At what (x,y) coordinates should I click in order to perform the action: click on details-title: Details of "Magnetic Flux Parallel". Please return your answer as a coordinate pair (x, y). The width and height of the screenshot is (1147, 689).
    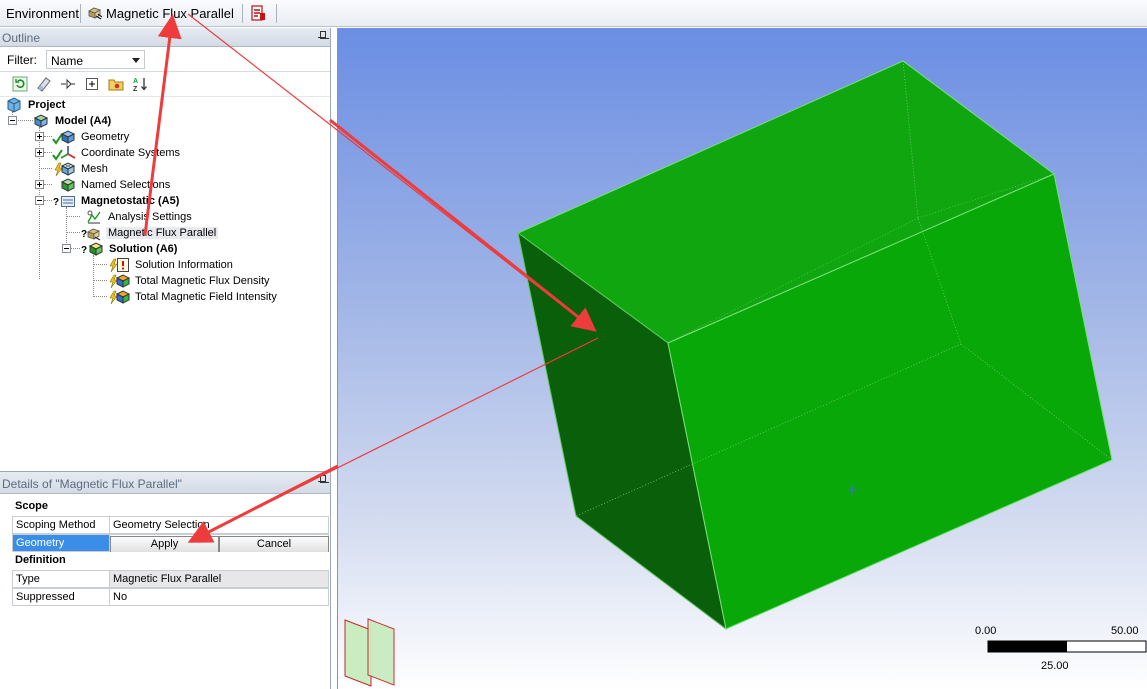
    Looking at the image, I should click on (92, 484).